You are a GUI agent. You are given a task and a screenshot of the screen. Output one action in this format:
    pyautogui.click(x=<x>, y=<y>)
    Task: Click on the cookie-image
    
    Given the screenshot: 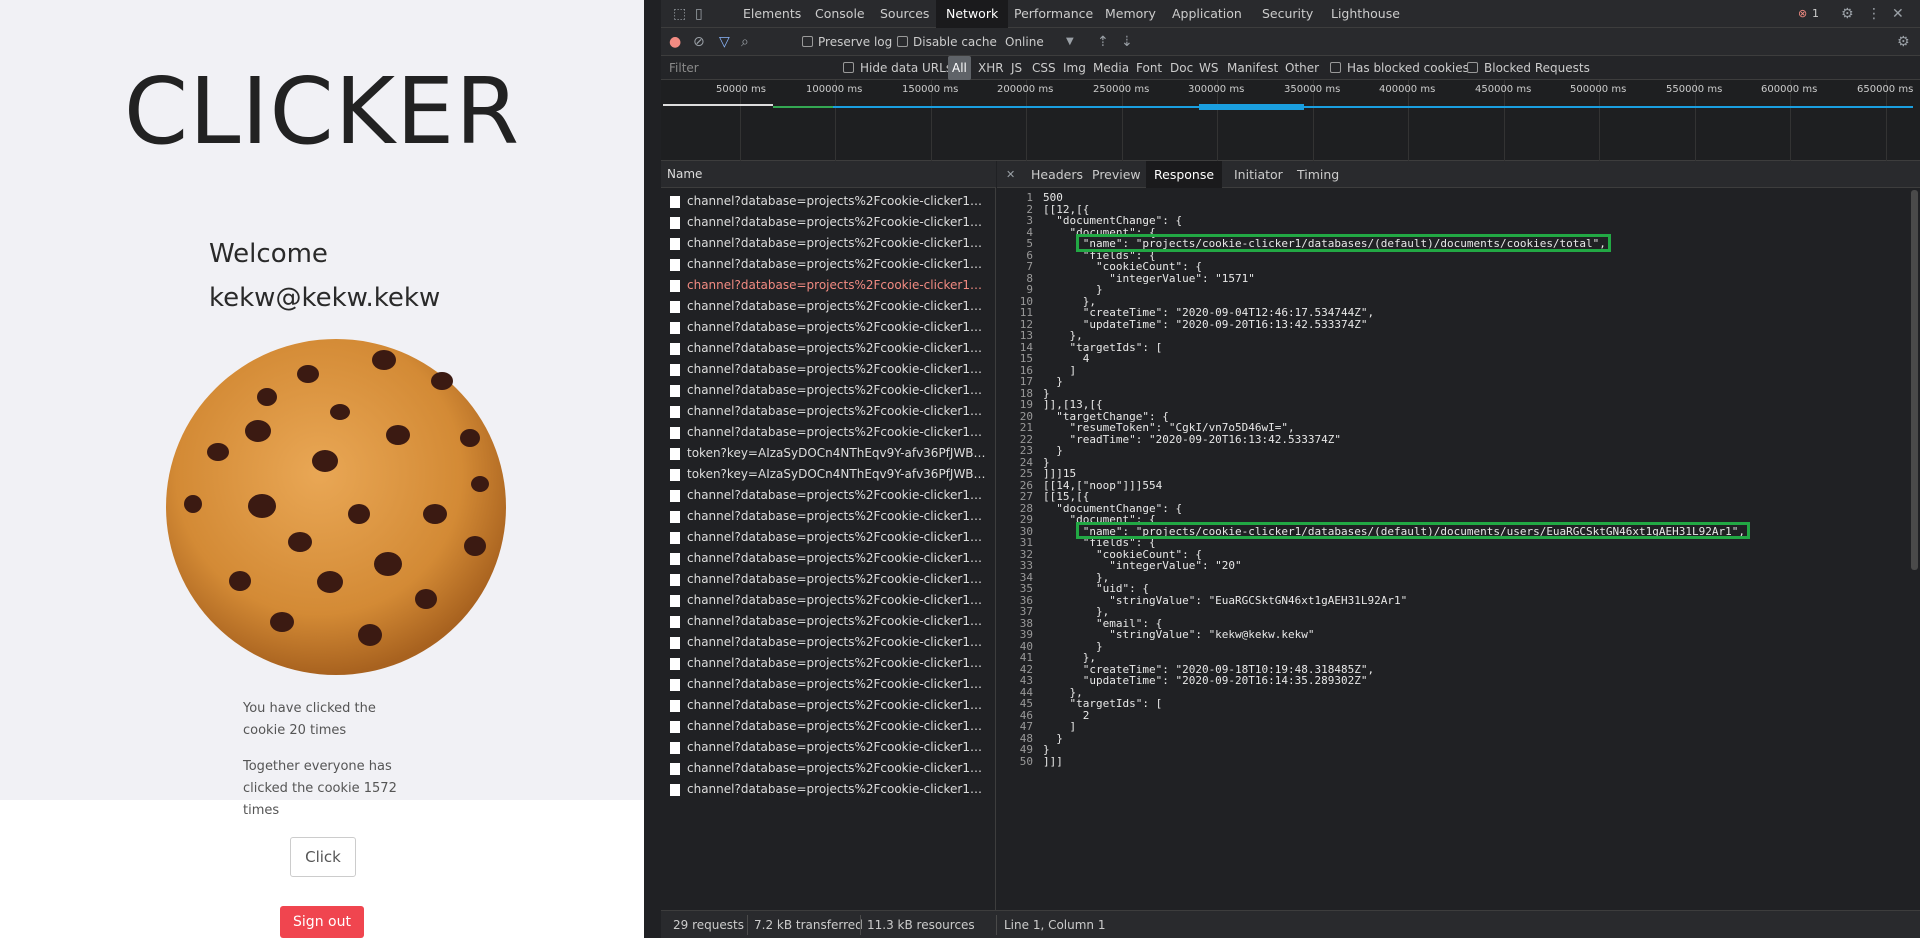 What is the action you would take?
    pyautogui.click(x=336, y=507)
    